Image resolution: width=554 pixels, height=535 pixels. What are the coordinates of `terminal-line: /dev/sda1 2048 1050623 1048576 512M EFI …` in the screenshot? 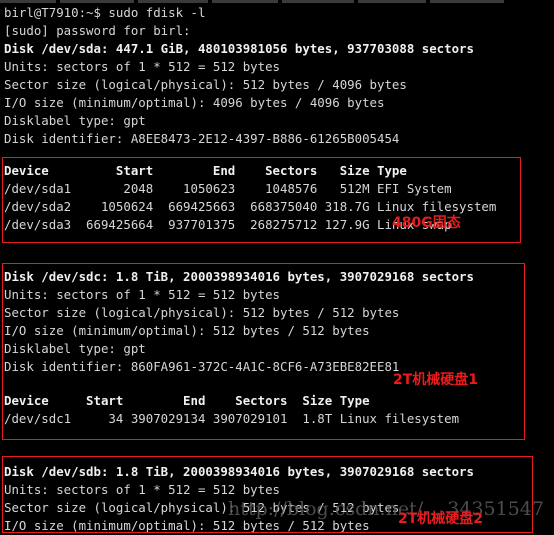 It's located at (228, 188).